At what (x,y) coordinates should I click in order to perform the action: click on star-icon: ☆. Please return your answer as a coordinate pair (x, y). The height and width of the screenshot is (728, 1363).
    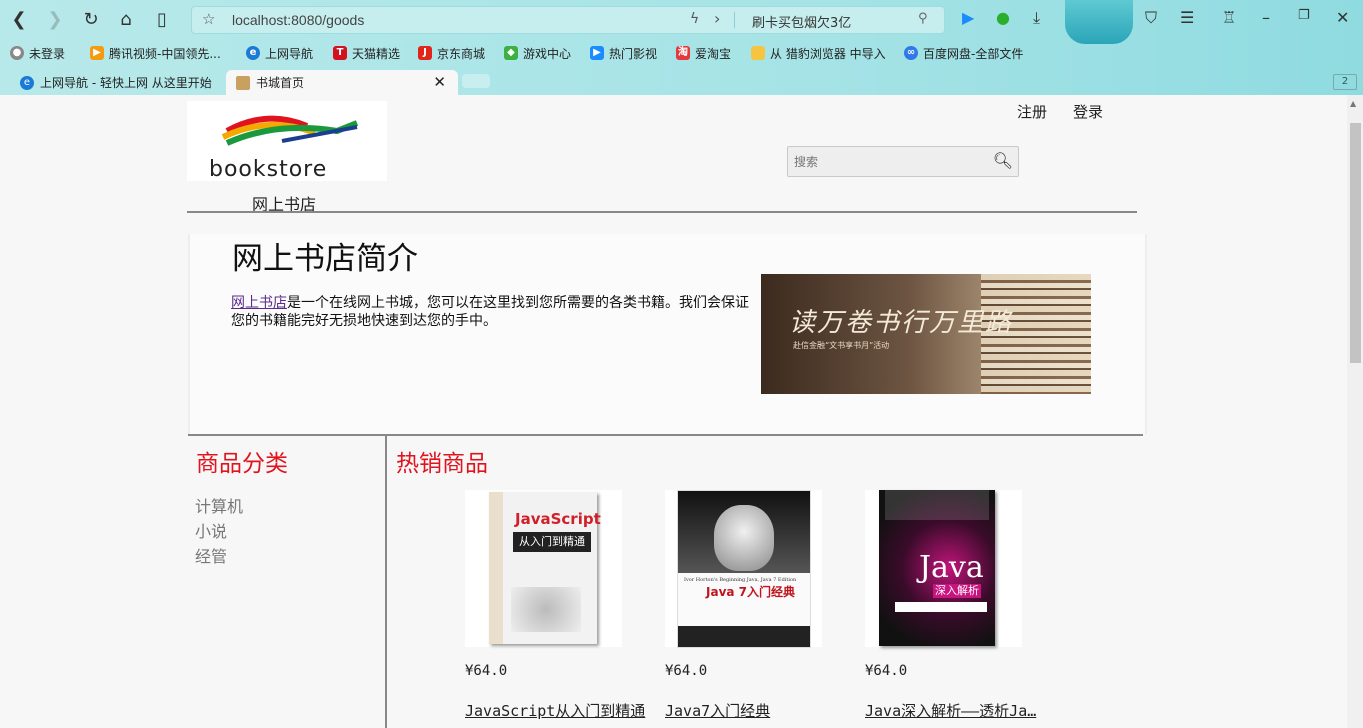
    Looking at the image, I should click on (208, 19).